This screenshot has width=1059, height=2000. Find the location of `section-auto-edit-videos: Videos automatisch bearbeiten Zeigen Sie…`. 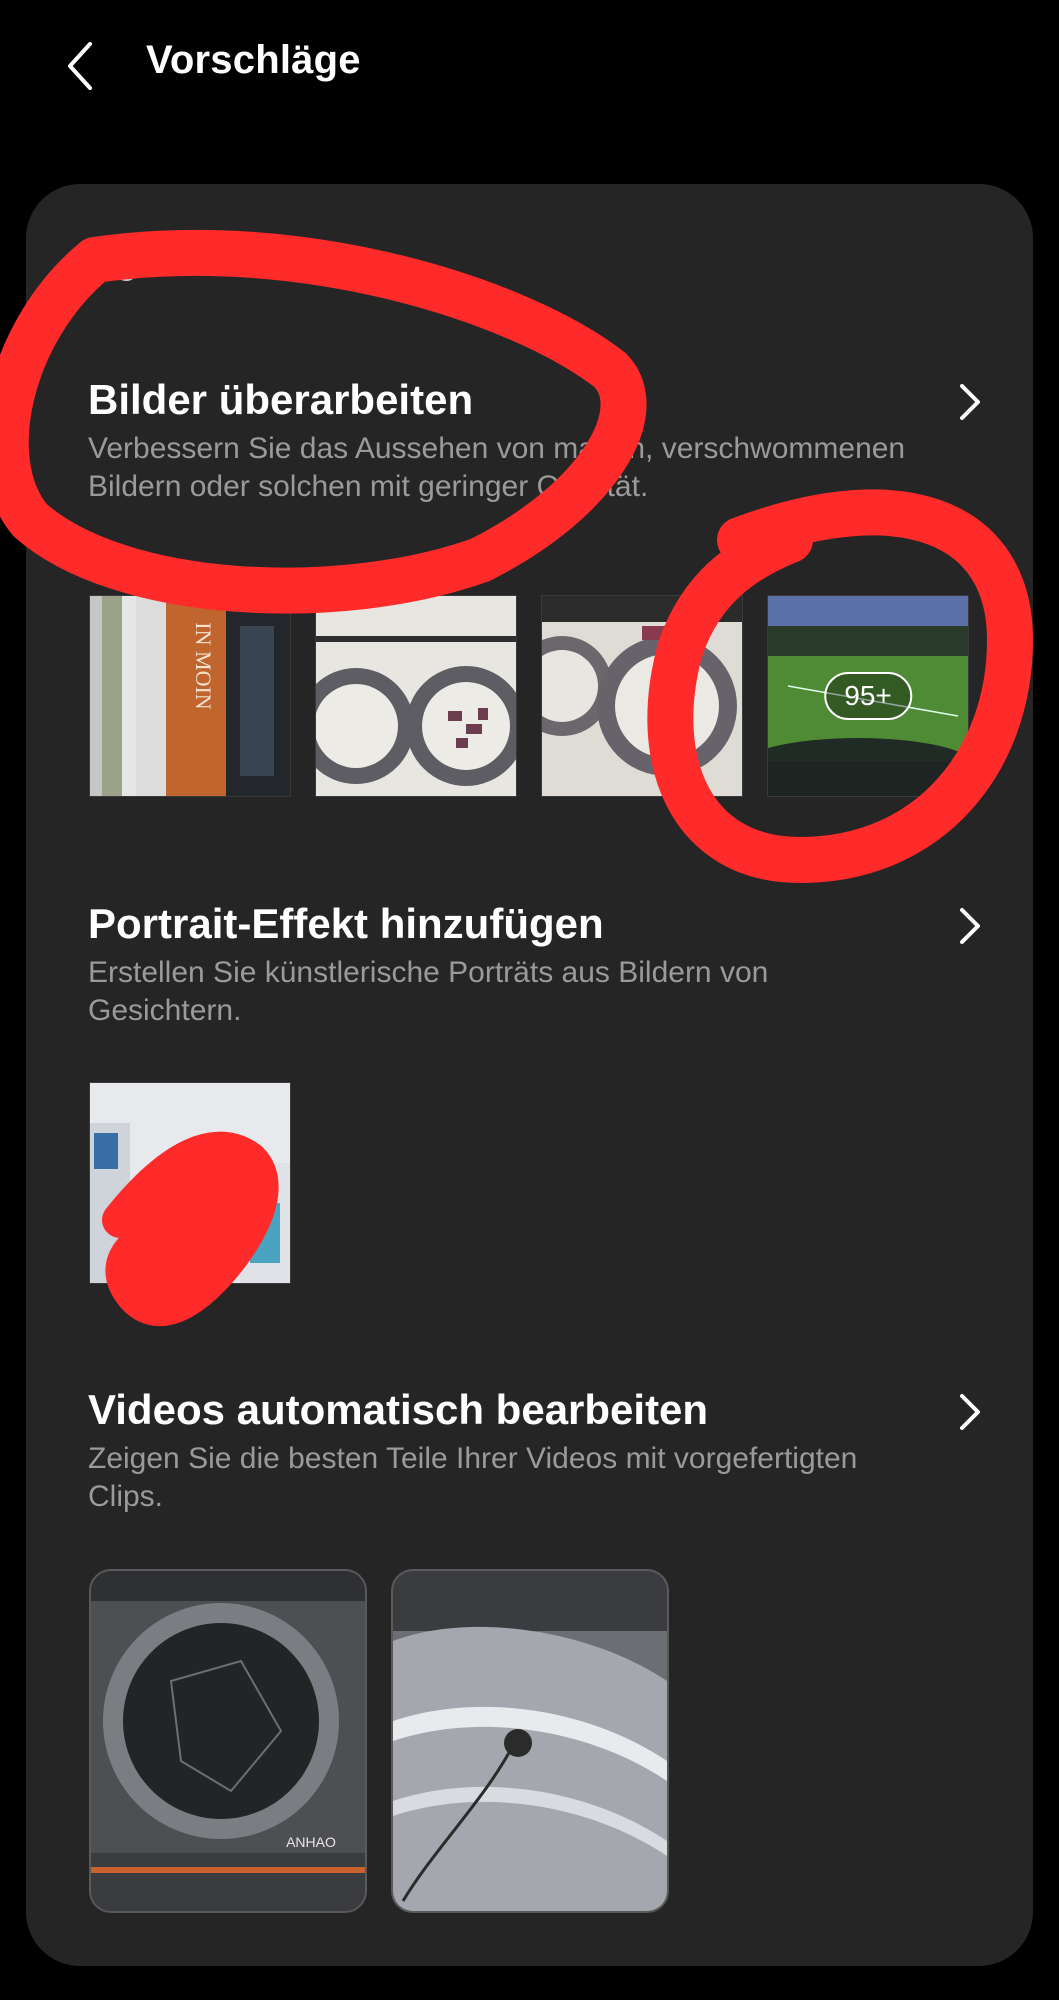

section-auto-edit-videos: Videos automatisch bearbeiten Zeigen Sie… is located at coordinates (538, 1450).